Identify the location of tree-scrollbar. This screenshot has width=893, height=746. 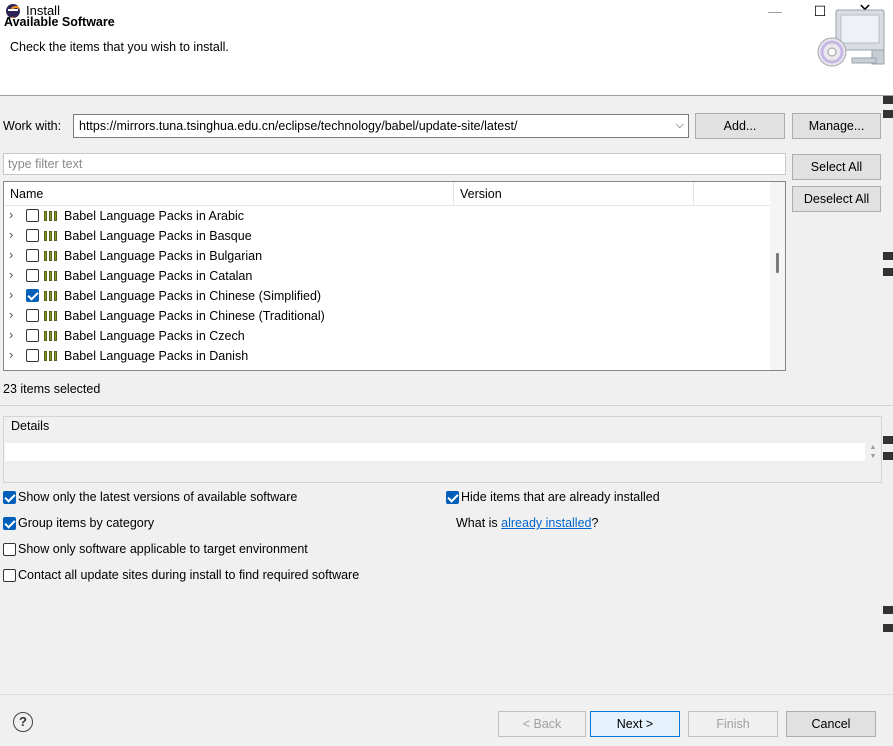
(777, 276).